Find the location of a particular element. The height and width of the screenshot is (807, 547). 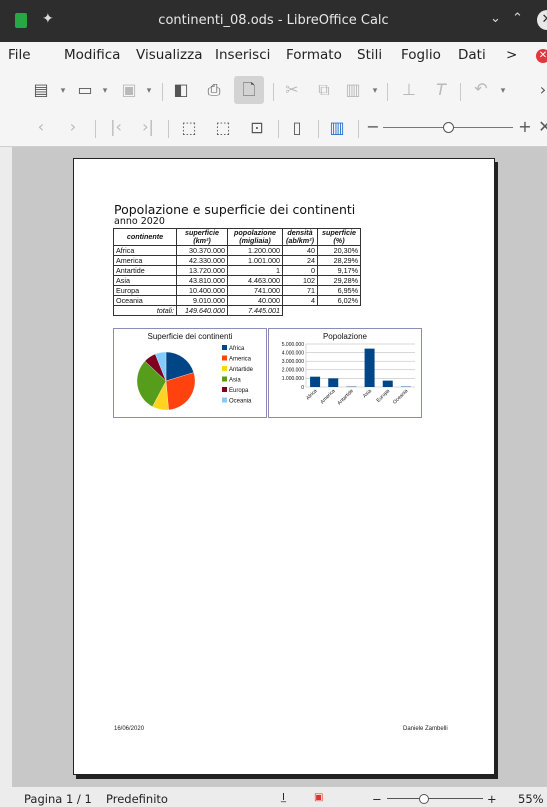

close-preview-icon: ✕ is located at coordinates (540, 126).